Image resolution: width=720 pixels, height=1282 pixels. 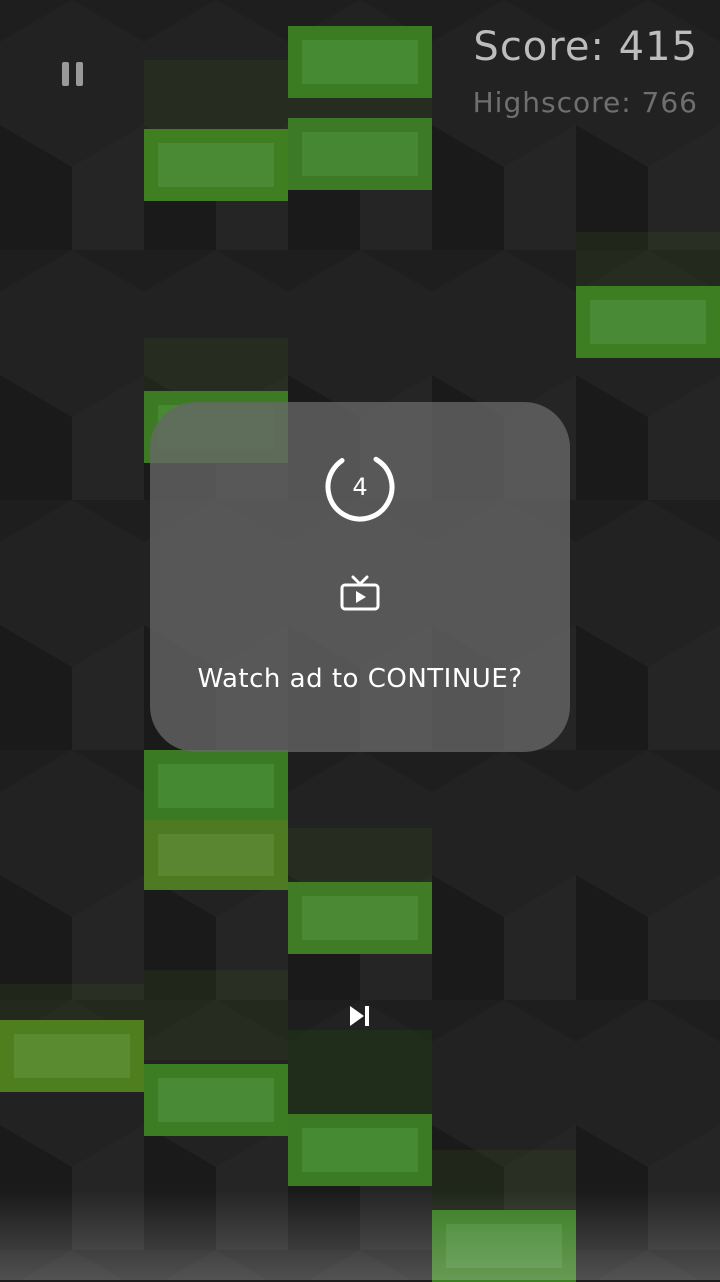 What do you see at coordinates (360, 487) in the screenshot?
I see `countdown-number: 4` at bounding box center [360, 487].